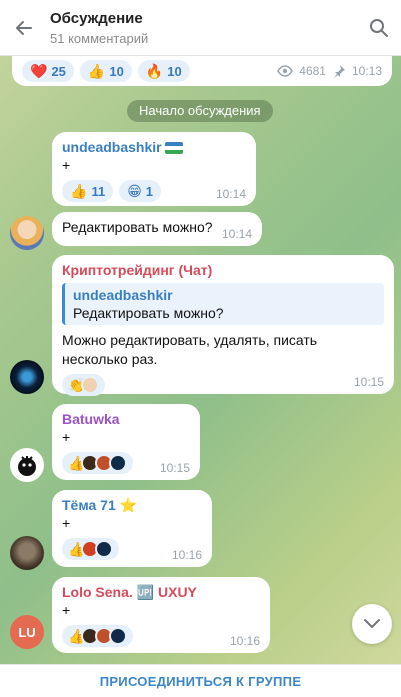 Image resolution: width=401 pixels, height=697 pixels. I want to click on reaction-heart: ❤️ 25, so click(48, 71).